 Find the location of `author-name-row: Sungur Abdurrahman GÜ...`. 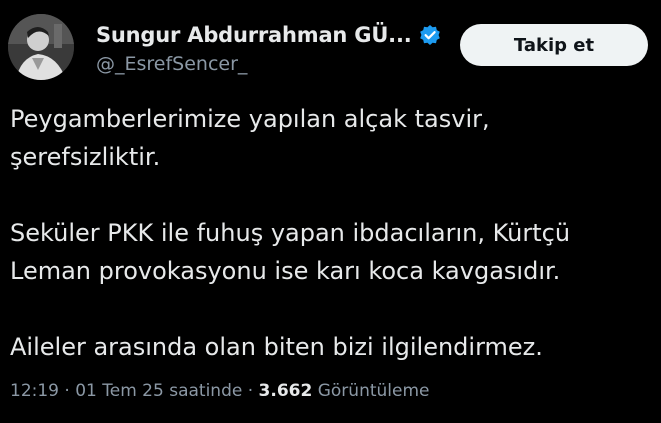

author-name-row: Sungur Abdurrahman GÜ... is located at coordinates (276, 35).